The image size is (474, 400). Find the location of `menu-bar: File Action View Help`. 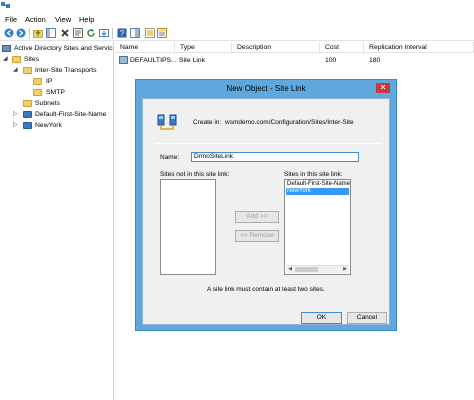

menu-bar: File Action View Help is located at coordinates (237, 19).